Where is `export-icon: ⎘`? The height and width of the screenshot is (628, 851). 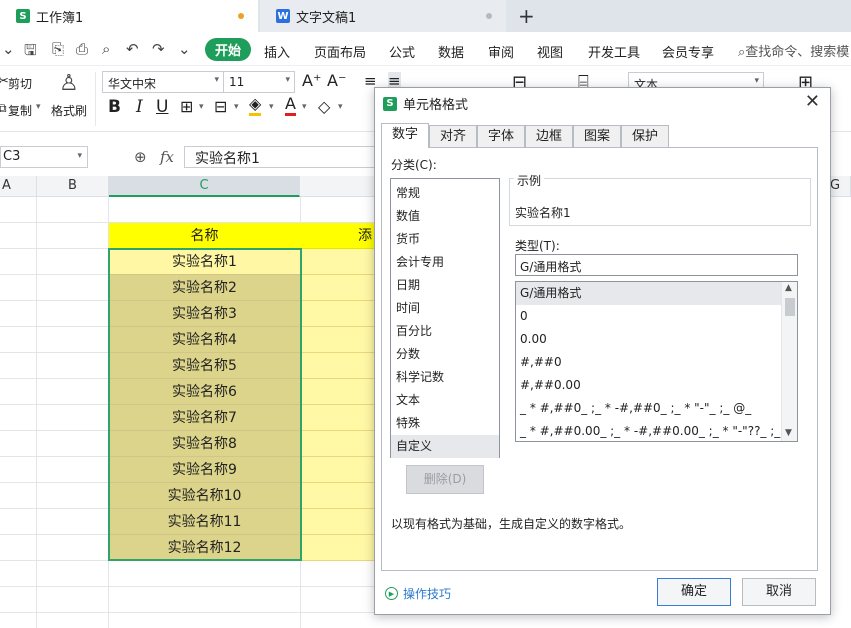 export-icon: ⎘ is located at coordinates (58, 49).